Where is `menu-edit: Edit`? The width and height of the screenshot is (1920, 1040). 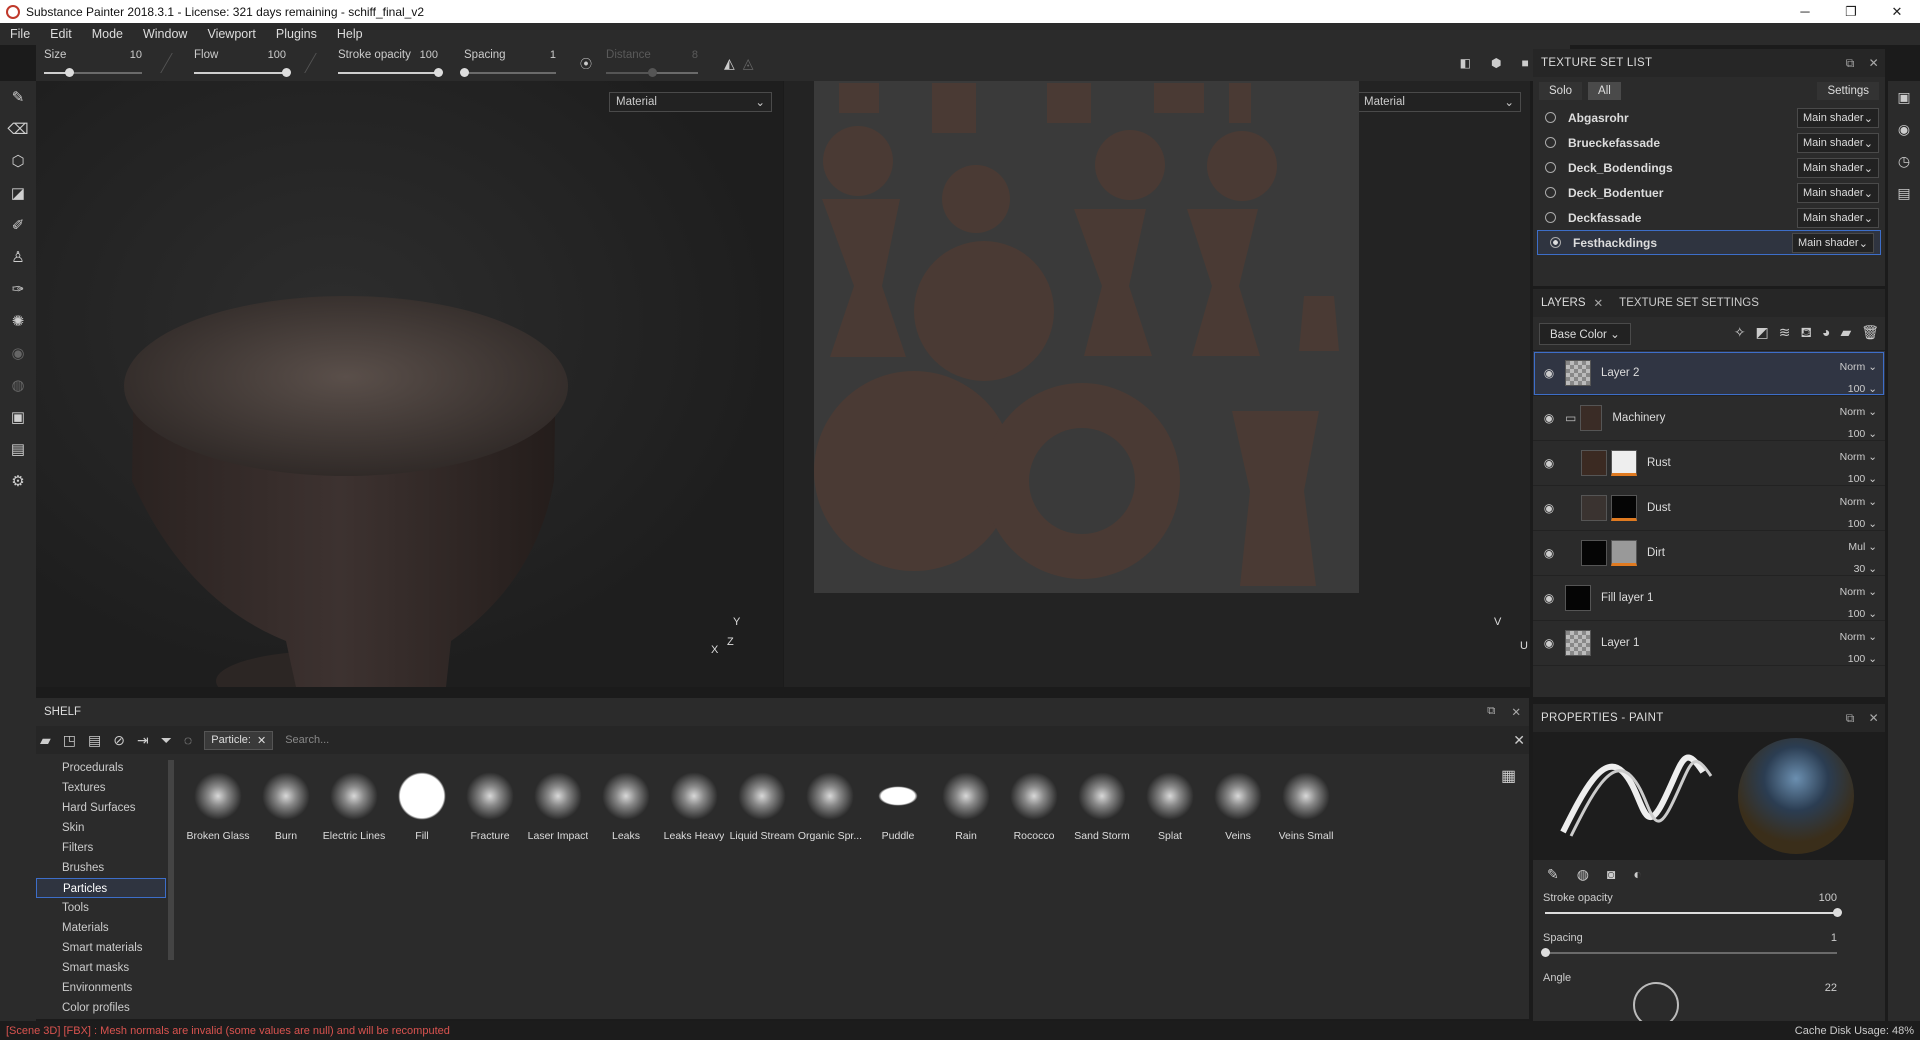 menu-edit: Edit is located at coordinates (61, 34).